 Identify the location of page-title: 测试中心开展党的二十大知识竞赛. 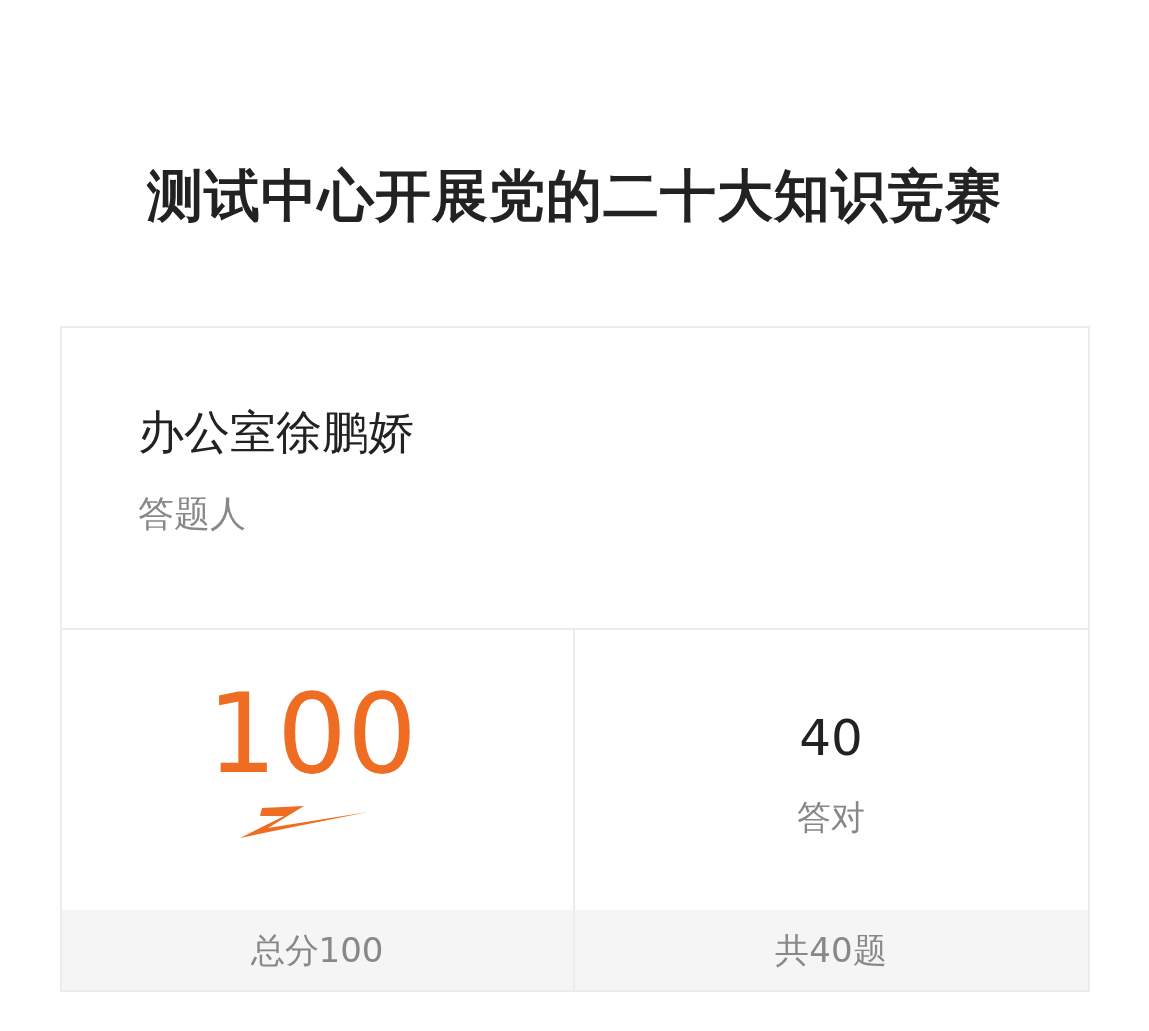
(574, 196).